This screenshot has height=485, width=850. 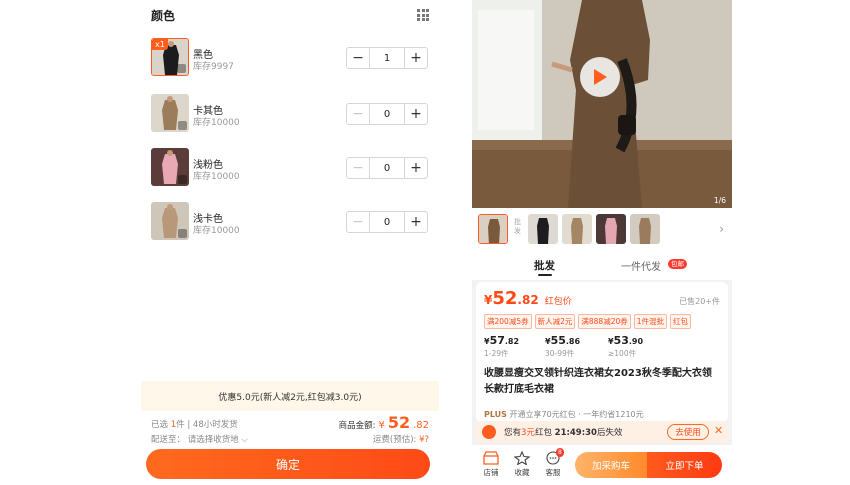 I want to click on product-hero-image: 1/6, so click(x=602, y=104).